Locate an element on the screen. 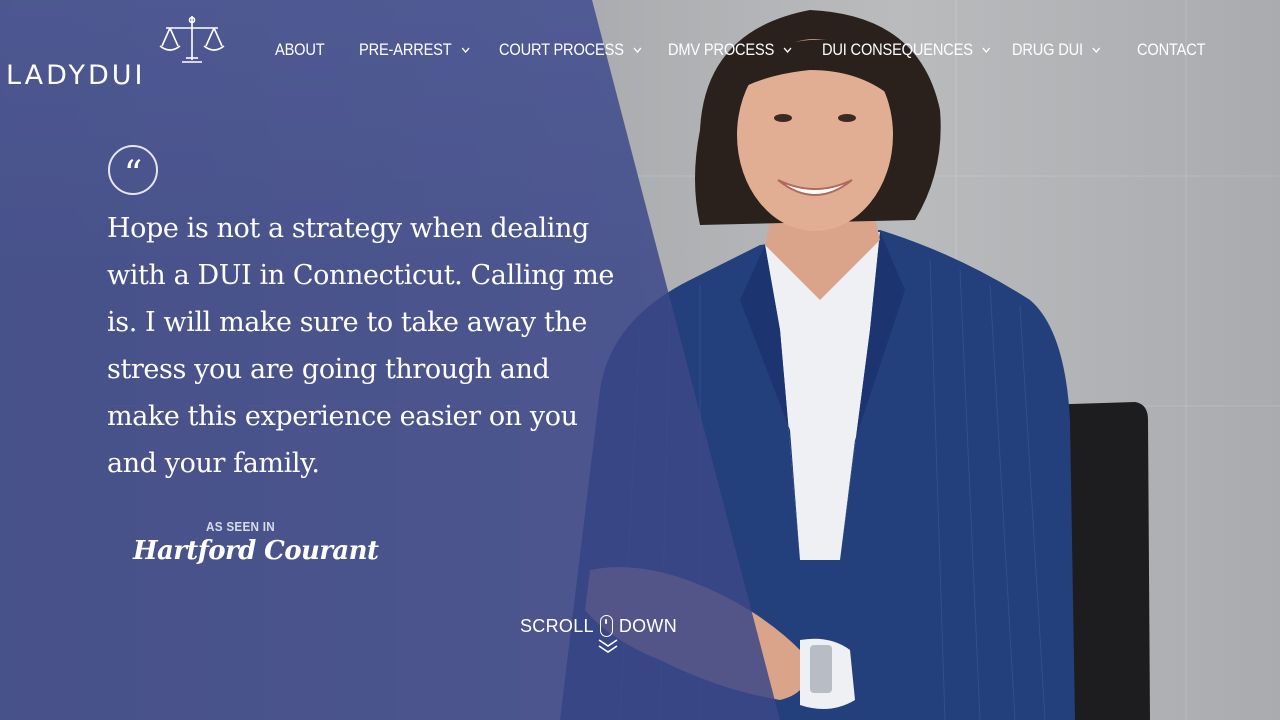  nav-about: ABOUT is located at coordinates (300, 50).